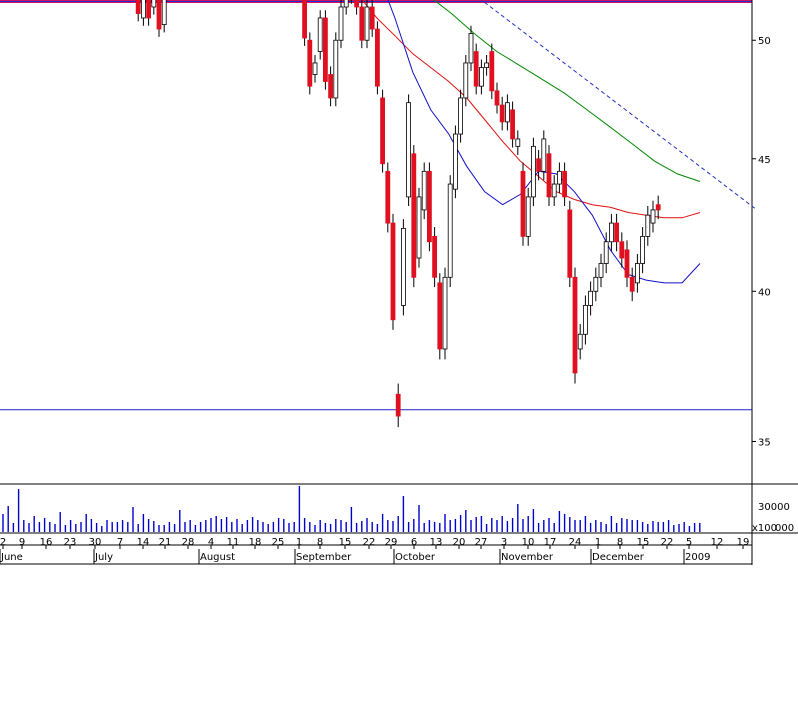  I want to click on x-day-label: 8, so click(320, 542).